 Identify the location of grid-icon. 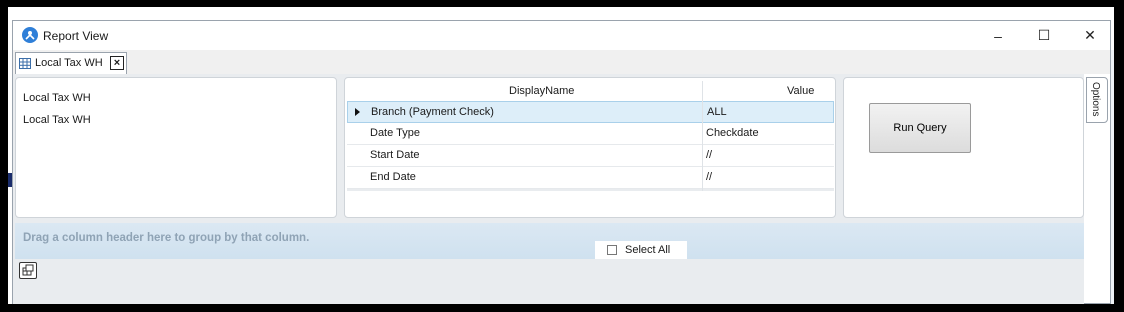
(25, 63).